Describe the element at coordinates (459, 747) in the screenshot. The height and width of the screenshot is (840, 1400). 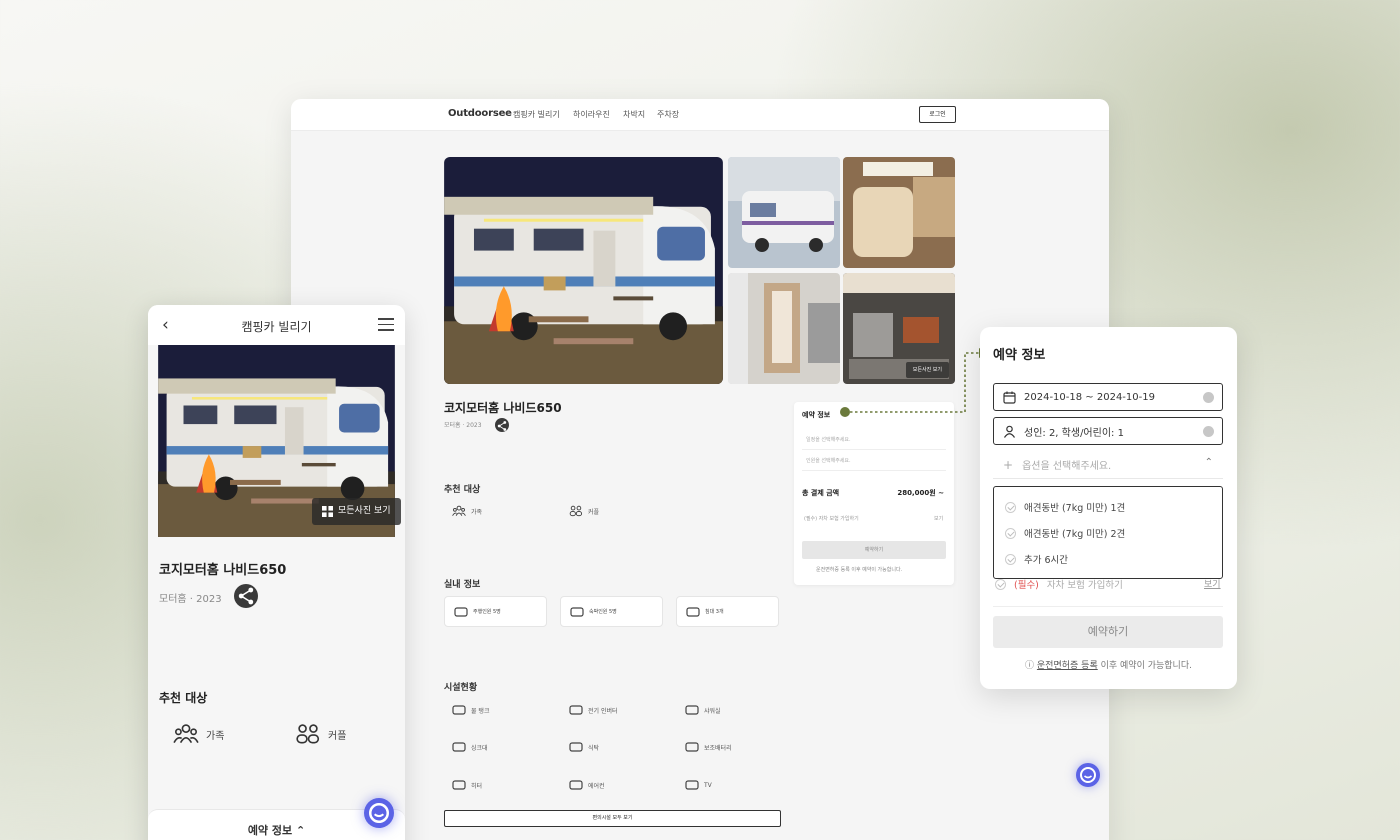
I see `sink-icon` at that location.